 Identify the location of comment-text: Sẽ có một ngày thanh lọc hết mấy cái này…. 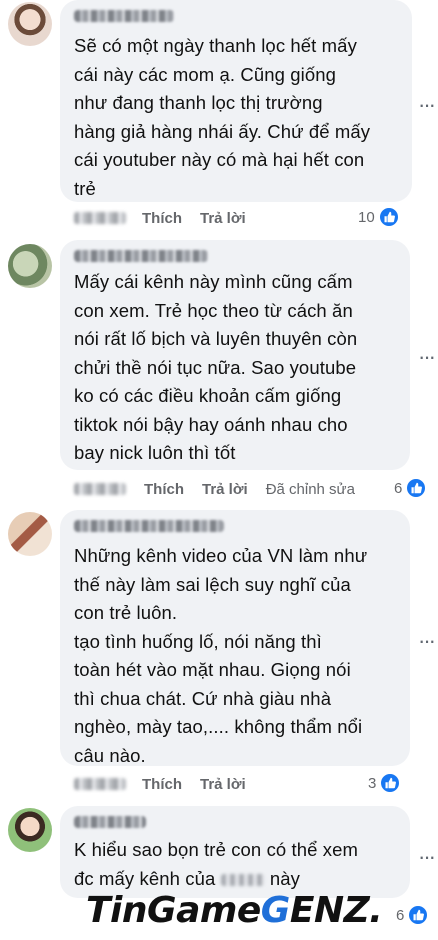
(222, 117).